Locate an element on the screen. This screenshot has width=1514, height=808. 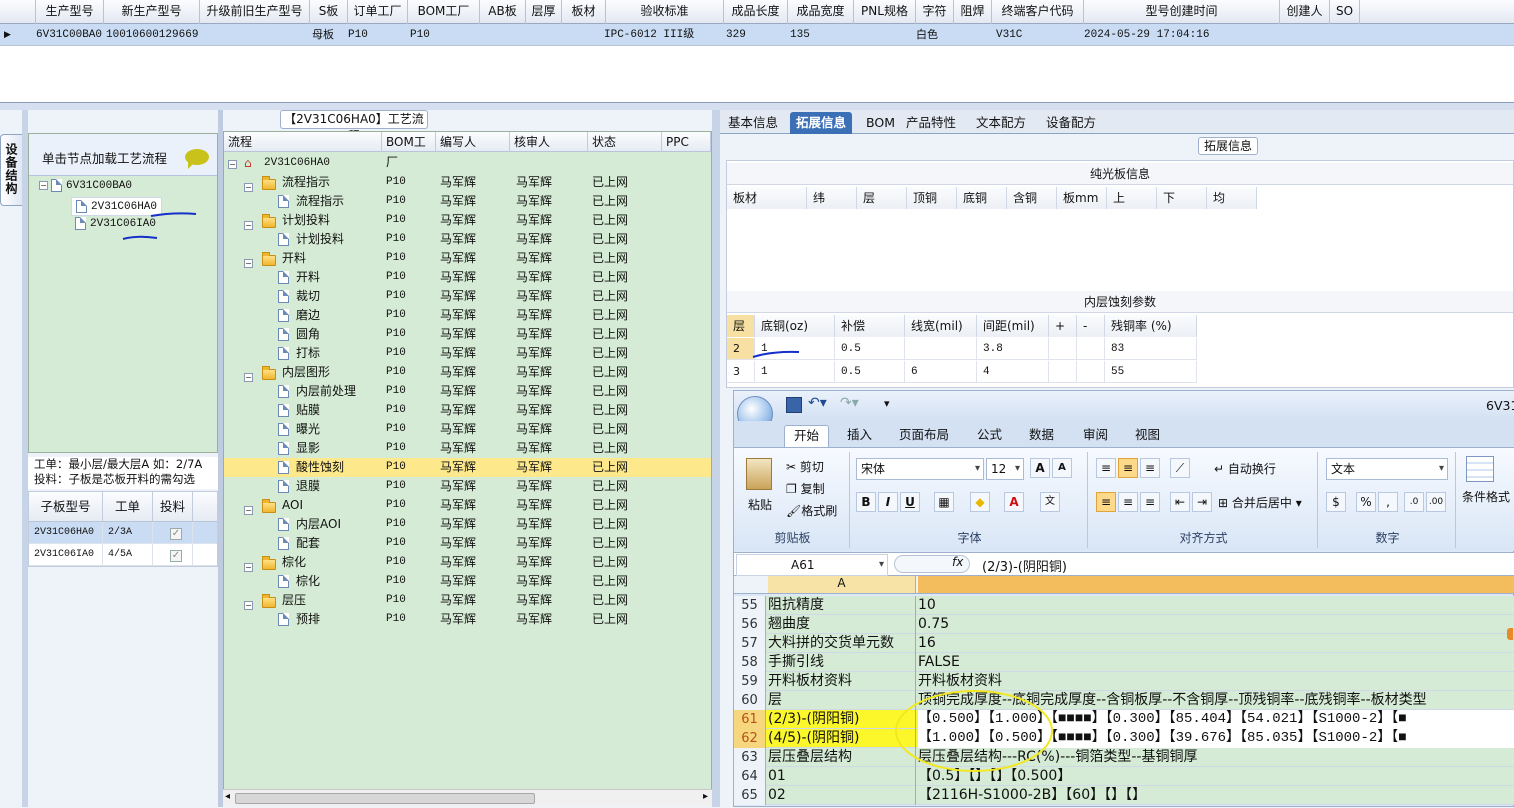
process-step-row: 棕化 P10 马军辉 马军辉 已上网 is located at coordinates (467, 581).